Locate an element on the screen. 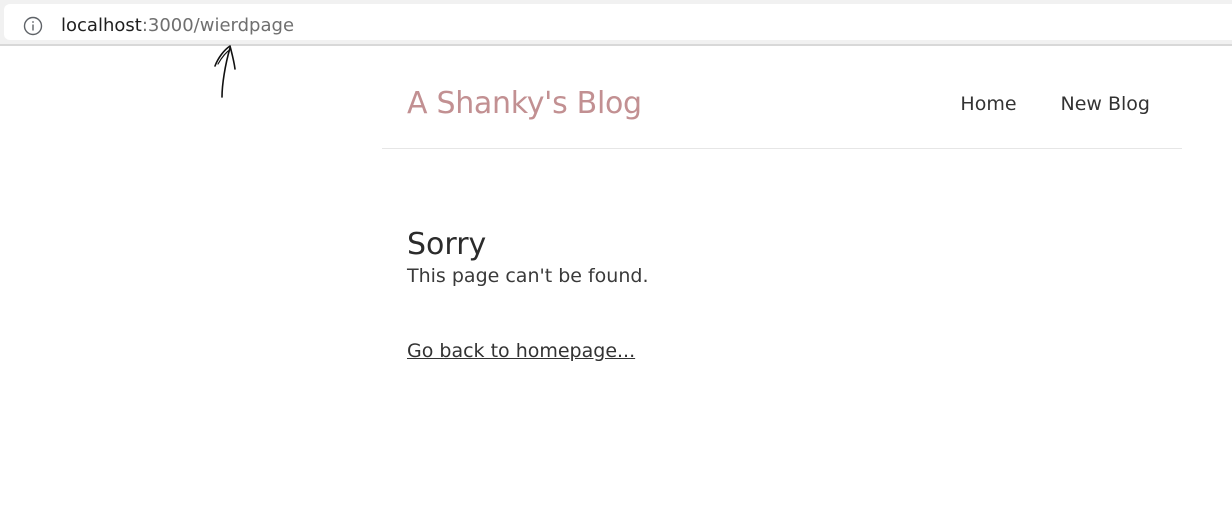  hand-drawn-arrow-annotation is located at coordinates (225, 71).